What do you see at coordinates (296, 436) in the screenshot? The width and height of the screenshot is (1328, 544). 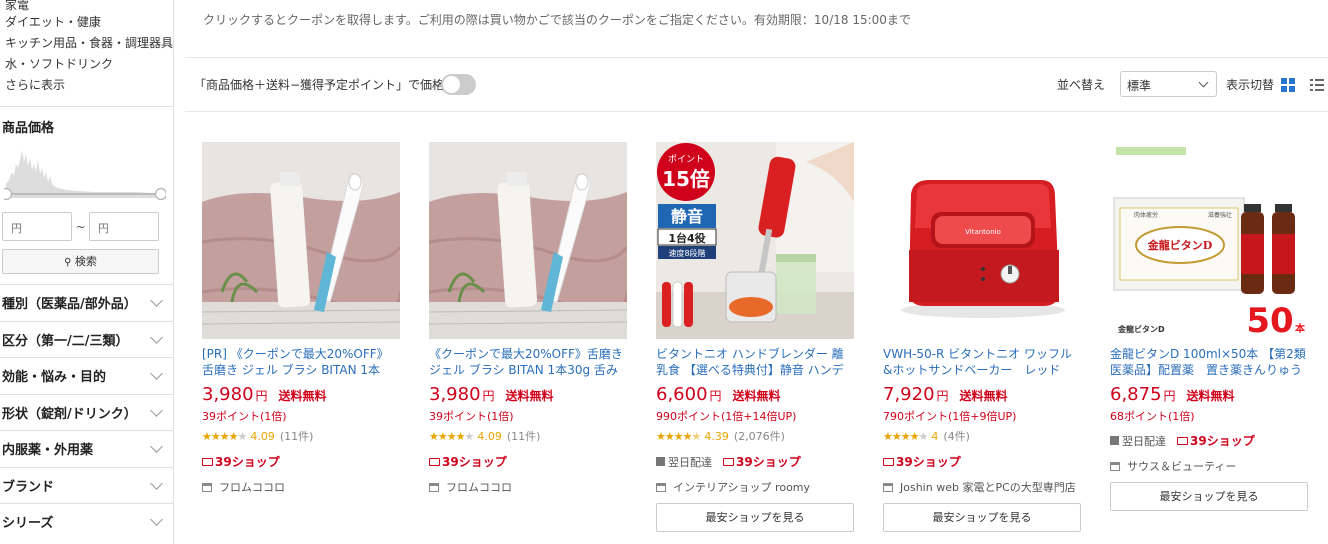 I see `review-count: (11件)` at bounding box center [296, 436].